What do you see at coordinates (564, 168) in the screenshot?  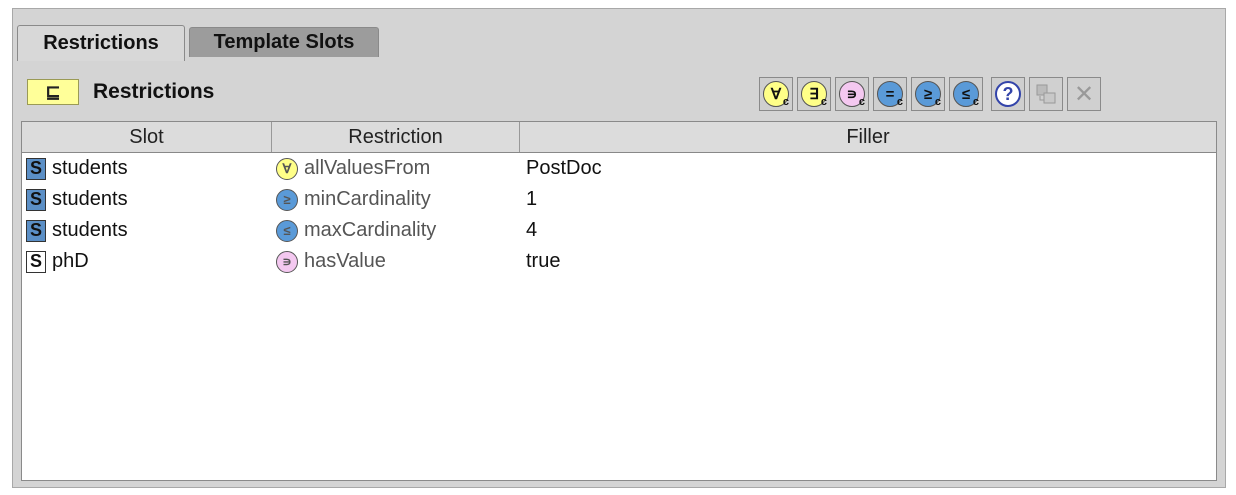 I see `filler-cell: PostDoc` at bounding box center [564, 168].